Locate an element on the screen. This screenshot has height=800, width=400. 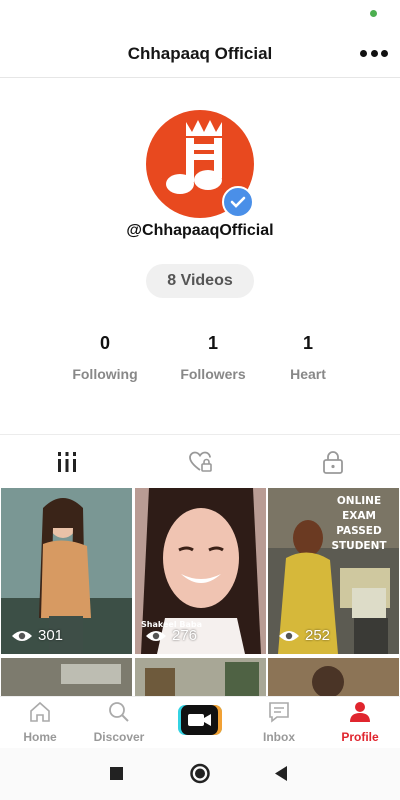
profile-header: Chhapaaq Official is located at coordinates (200, 54).